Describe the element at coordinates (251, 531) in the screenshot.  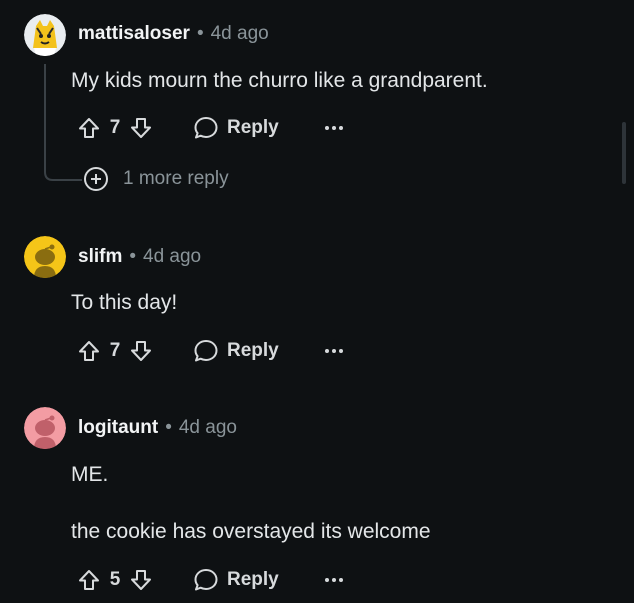
I see `comment-body: the cookie has overstayed its welcome` at that location.